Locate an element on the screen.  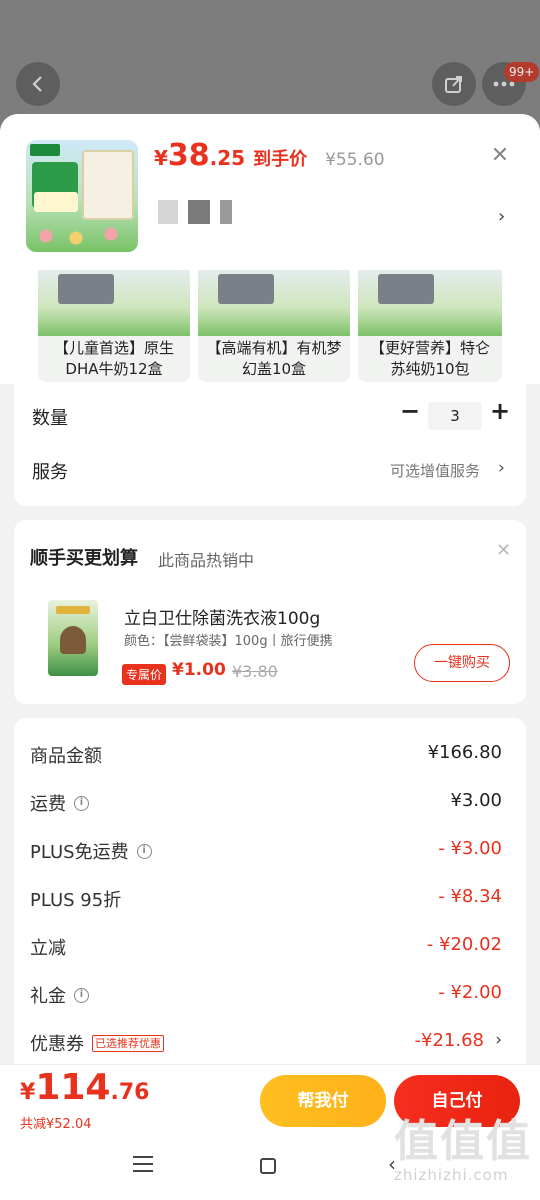
variant-card: 【更好营养】特仑苏纯奶10包 is located at coordinates (430, 323).